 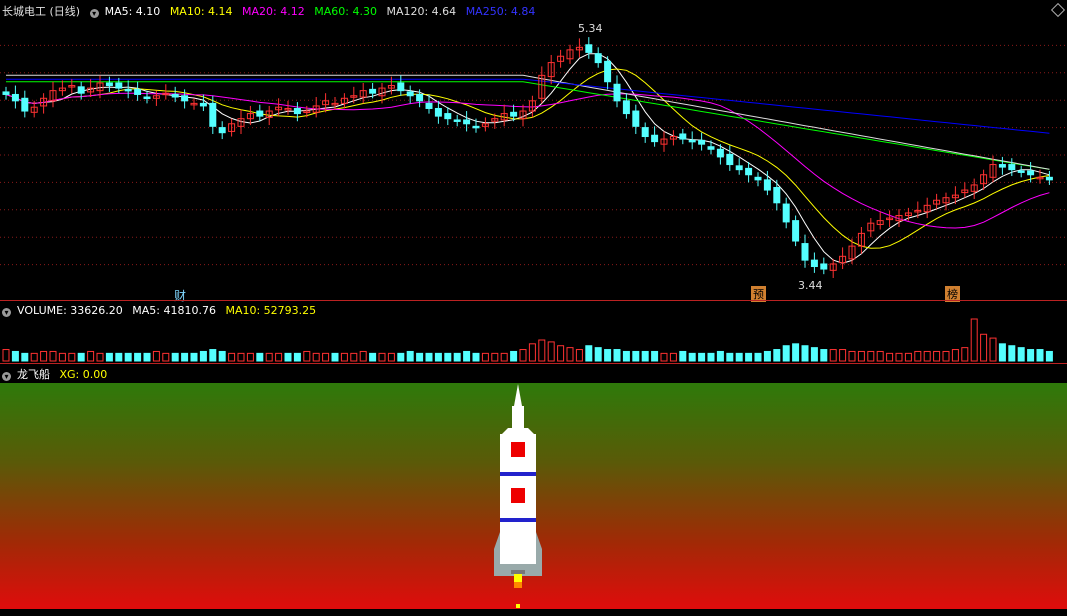 What do you see at coordinates (810, 285) in the screenshot?
I see `low-price-label: 3.44` at bounding box center [810, 285].